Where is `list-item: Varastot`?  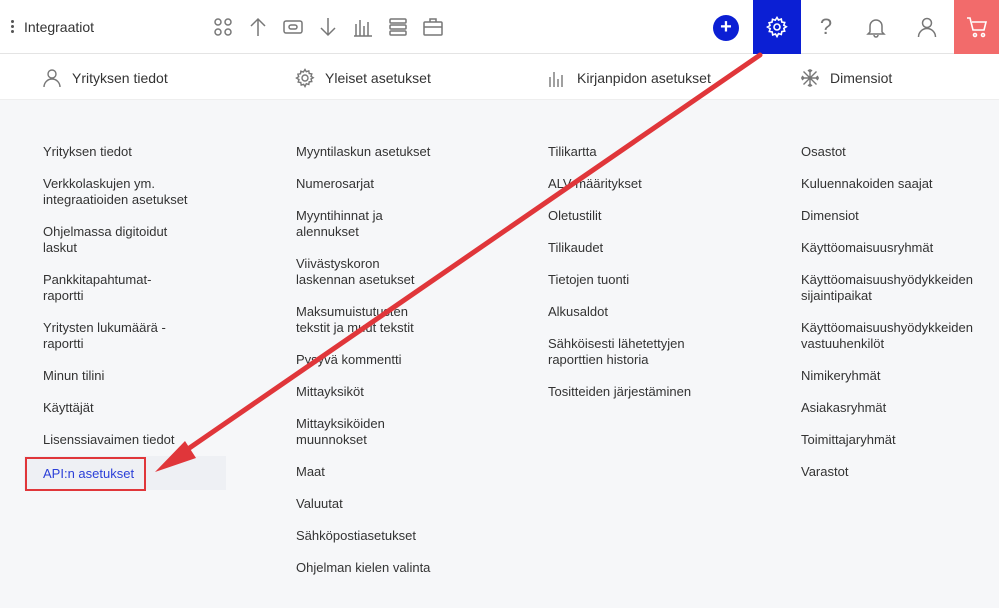 list-item: Varastot is located at coordinates (893, 472).